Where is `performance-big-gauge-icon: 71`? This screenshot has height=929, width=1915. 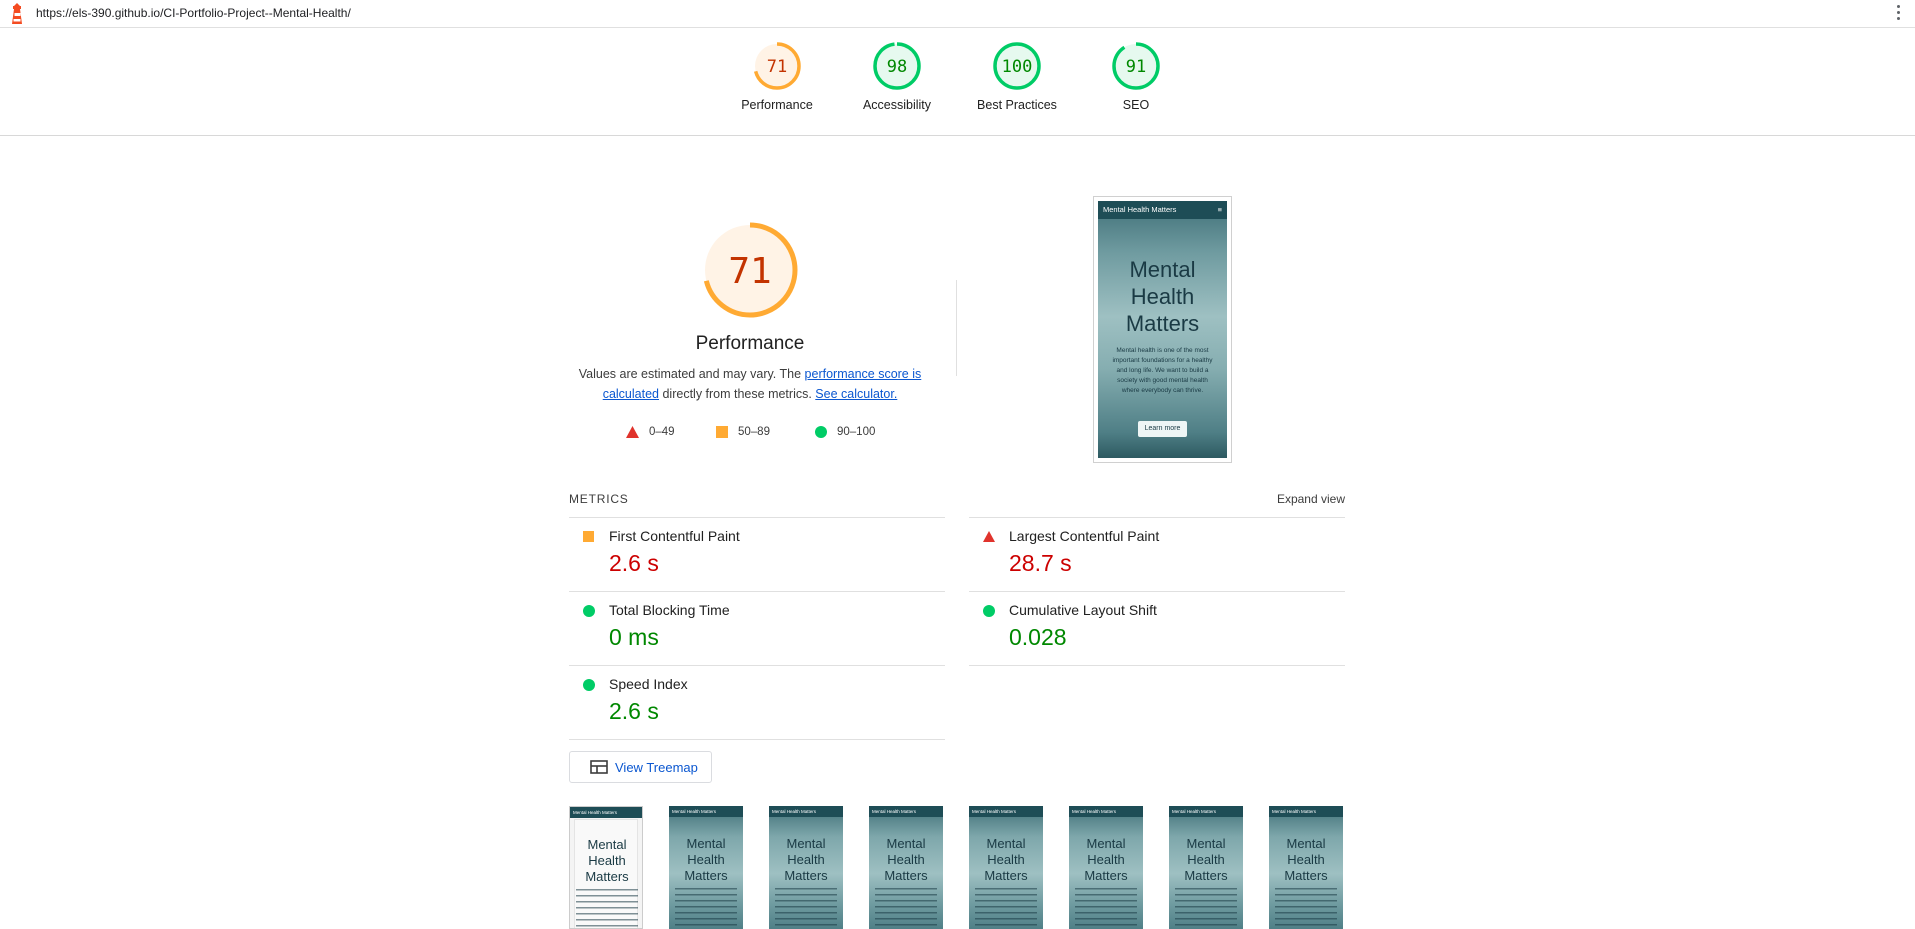 performance-big-gauge-icon: 71 is located at coordinates (750, 270).